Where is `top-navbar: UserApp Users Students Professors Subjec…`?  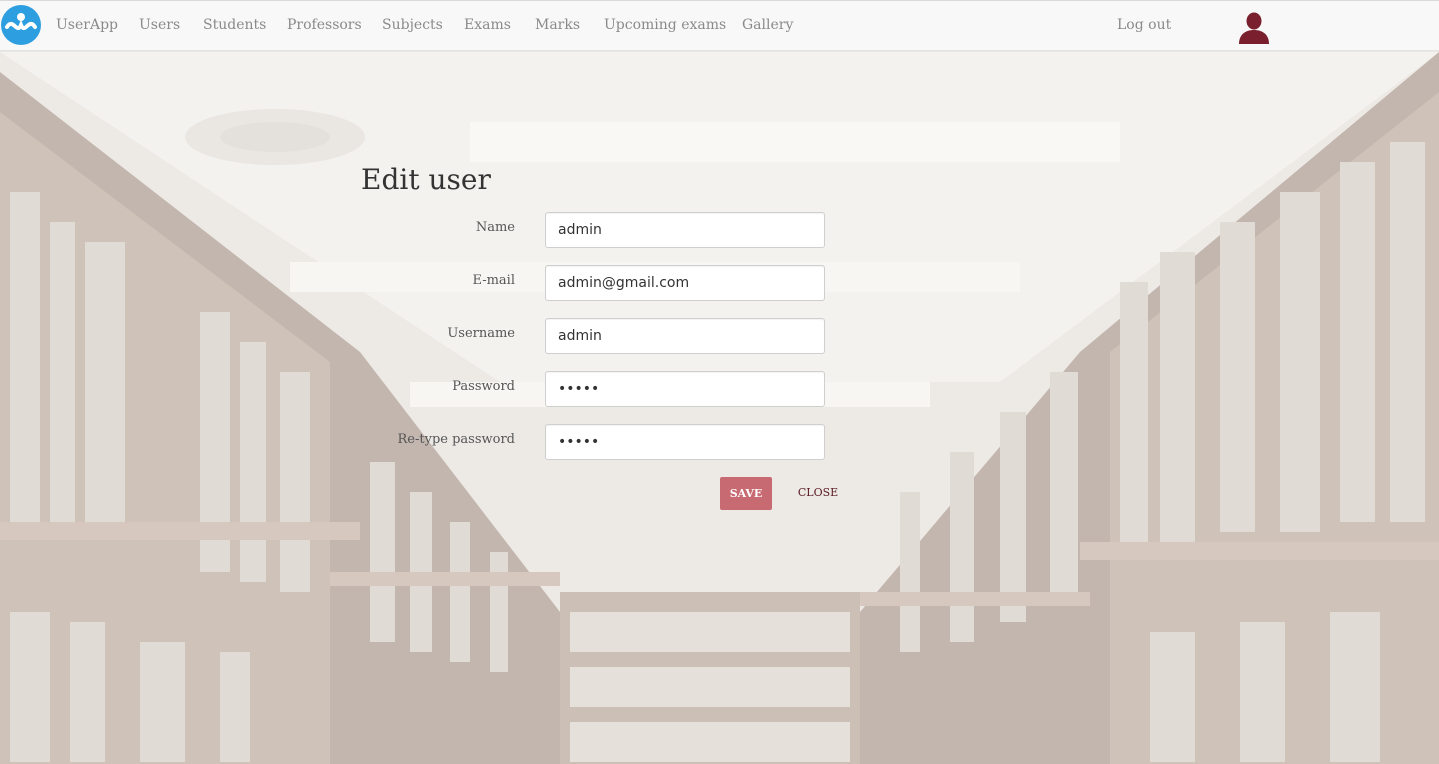 top-navbar: UserApp Users Students Professors Subjec… is located at coordinates (719, 25).